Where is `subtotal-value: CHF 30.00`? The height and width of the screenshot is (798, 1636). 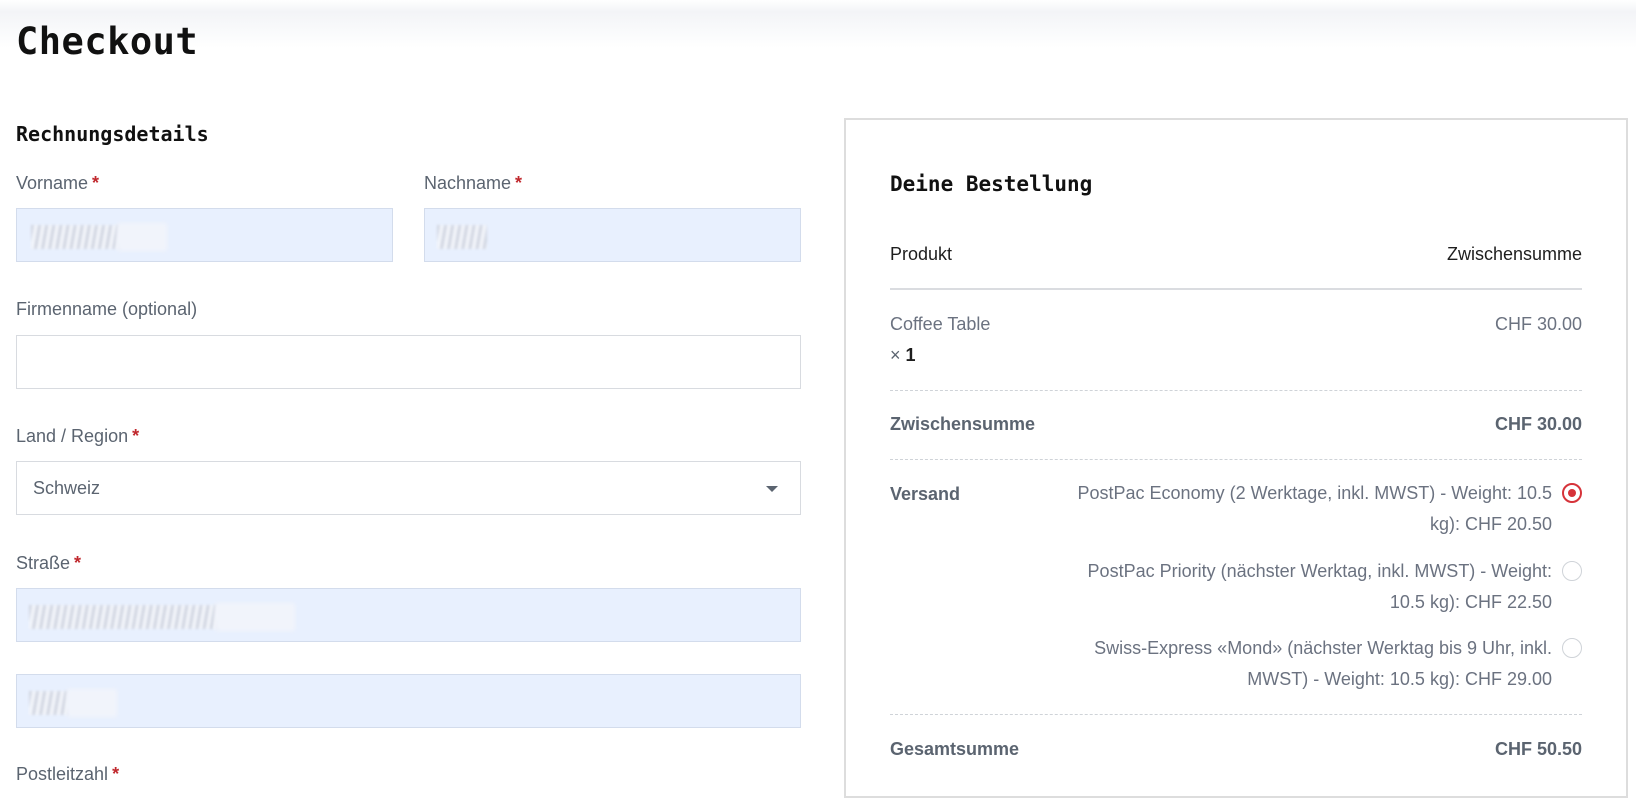 subtotal-value: CHF 30.00 is located at coordinates (1538, 424).